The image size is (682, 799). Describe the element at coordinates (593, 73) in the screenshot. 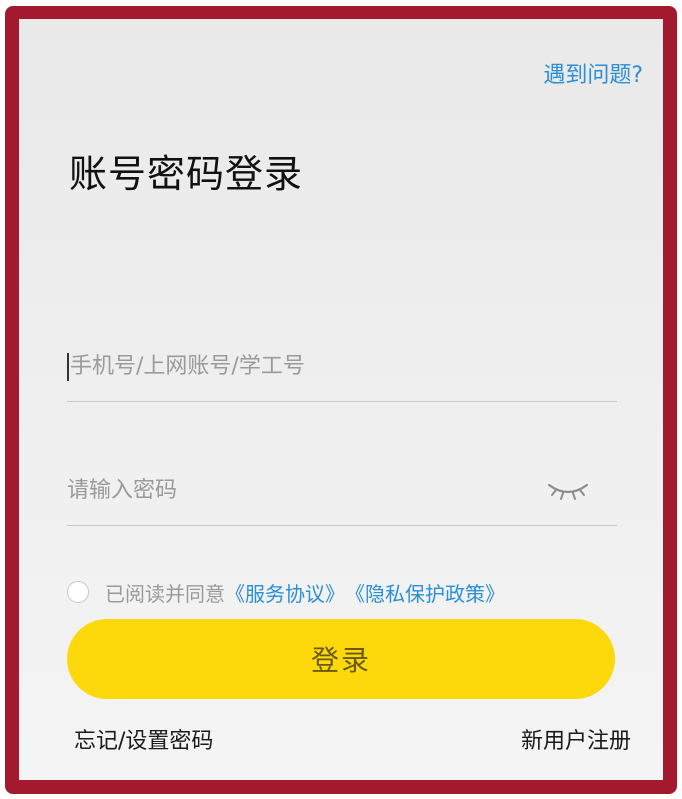

I see `help-link: 遇到问题?` at that location.